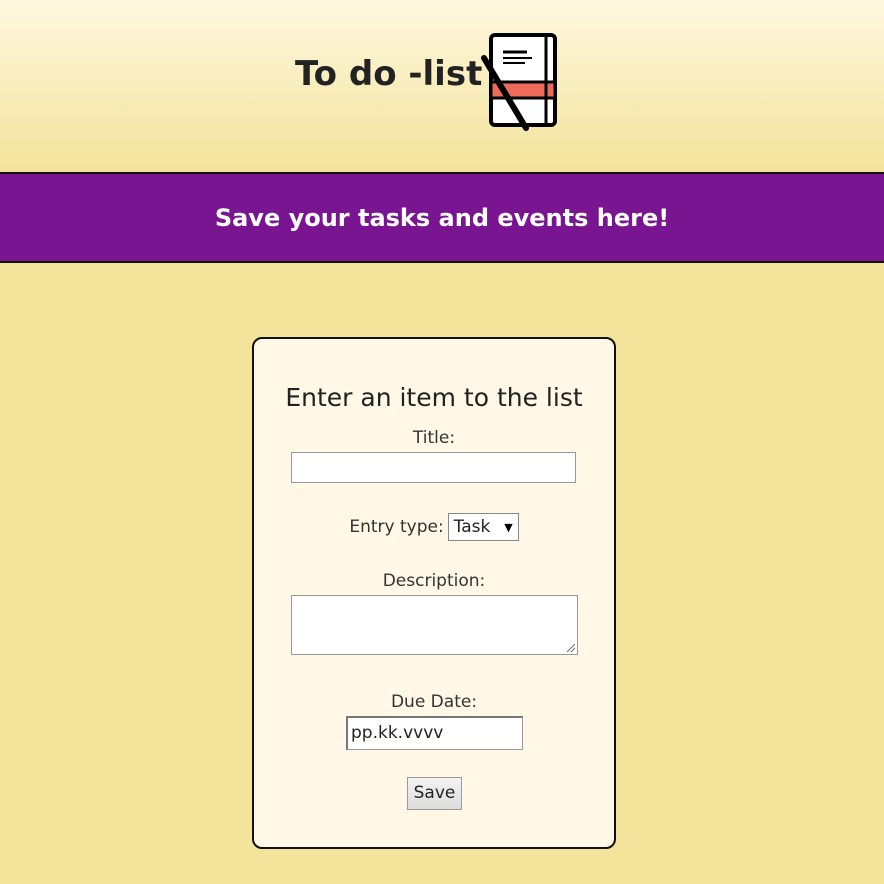  I want to click on tagline-banner: Save your tasks and events here!, so click(442, 217).